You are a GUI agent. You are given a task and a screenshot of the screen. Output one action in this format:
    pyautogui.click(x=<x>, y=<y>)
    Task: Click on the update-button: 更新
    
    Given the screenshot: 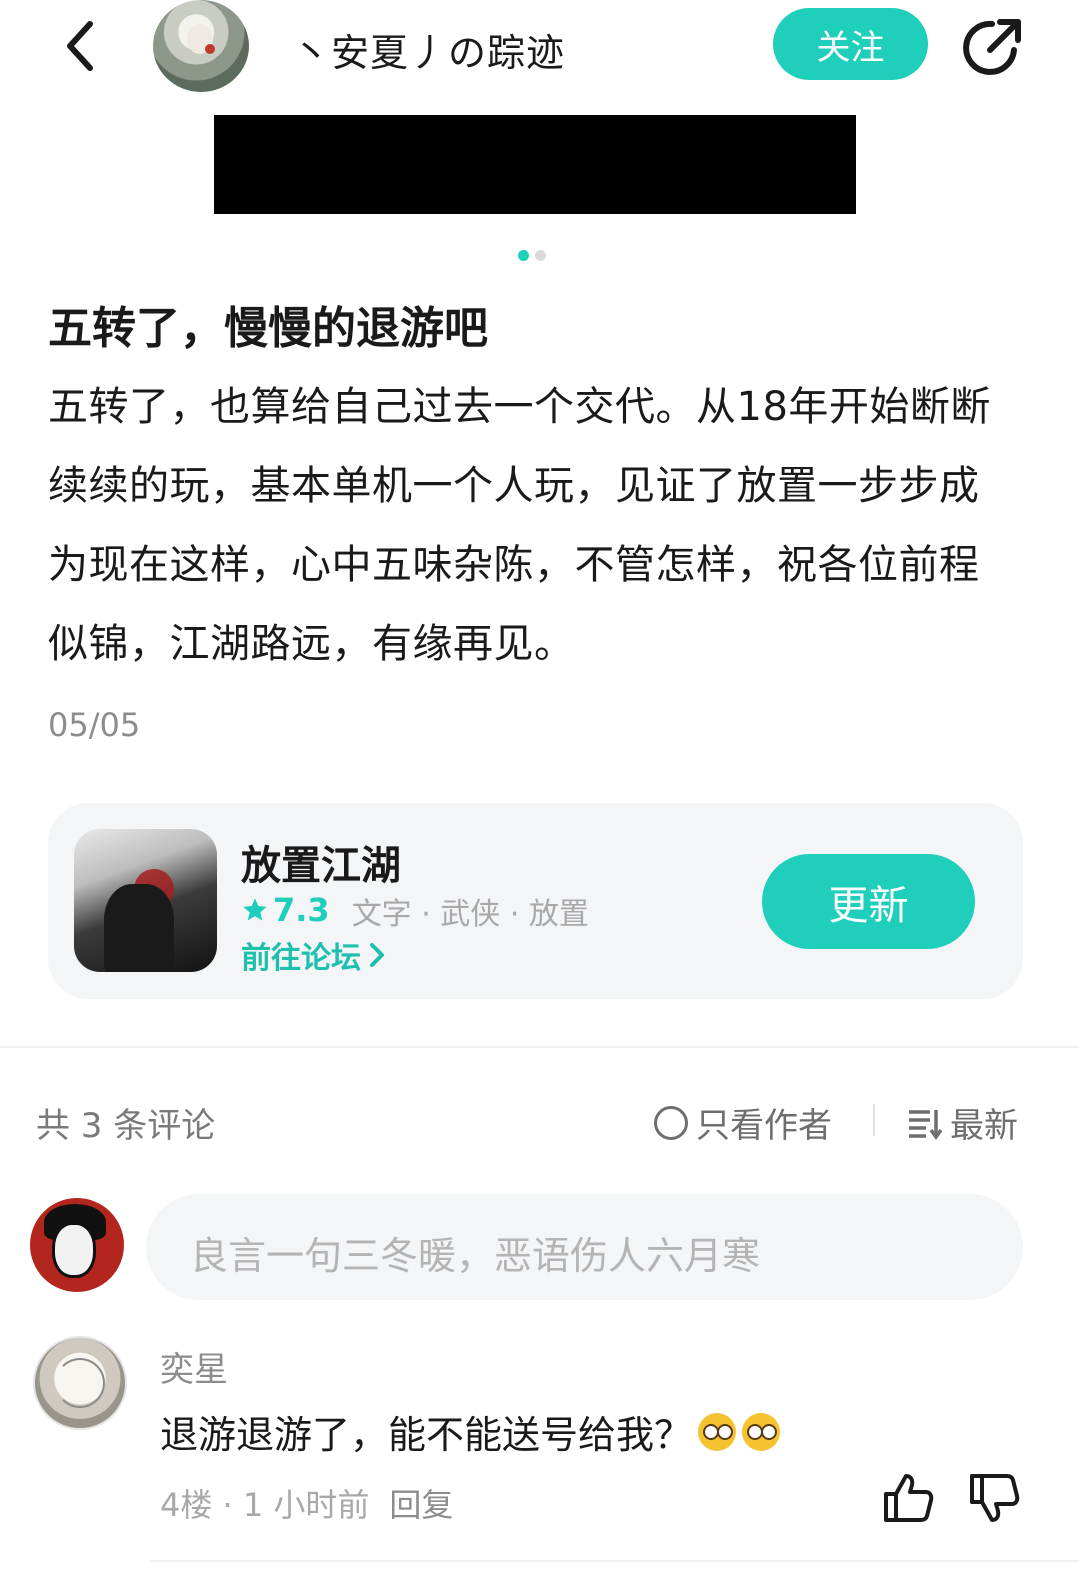 What is the action you would take?
    pyautogui.click(x=868, y=901)
    